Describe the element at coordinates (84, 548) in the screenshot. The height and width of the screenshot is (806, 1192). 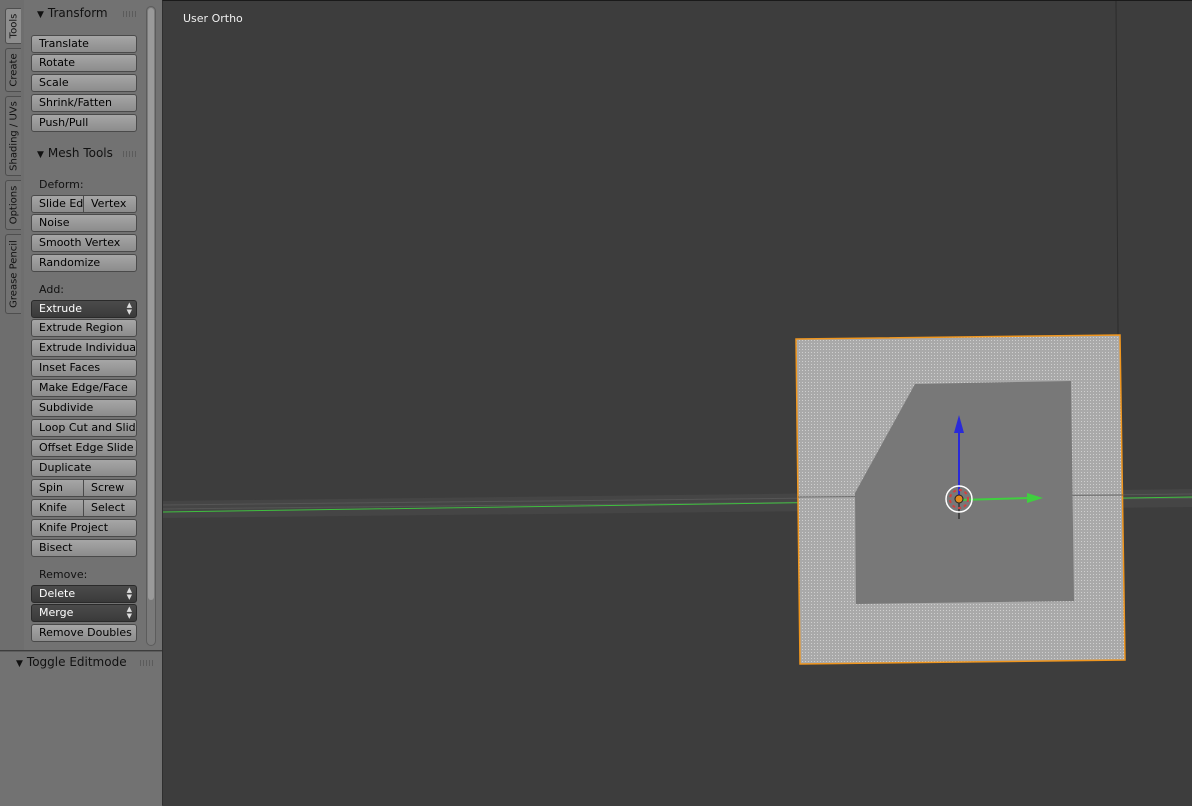
I see `bisect-button: Bisect` at that location.